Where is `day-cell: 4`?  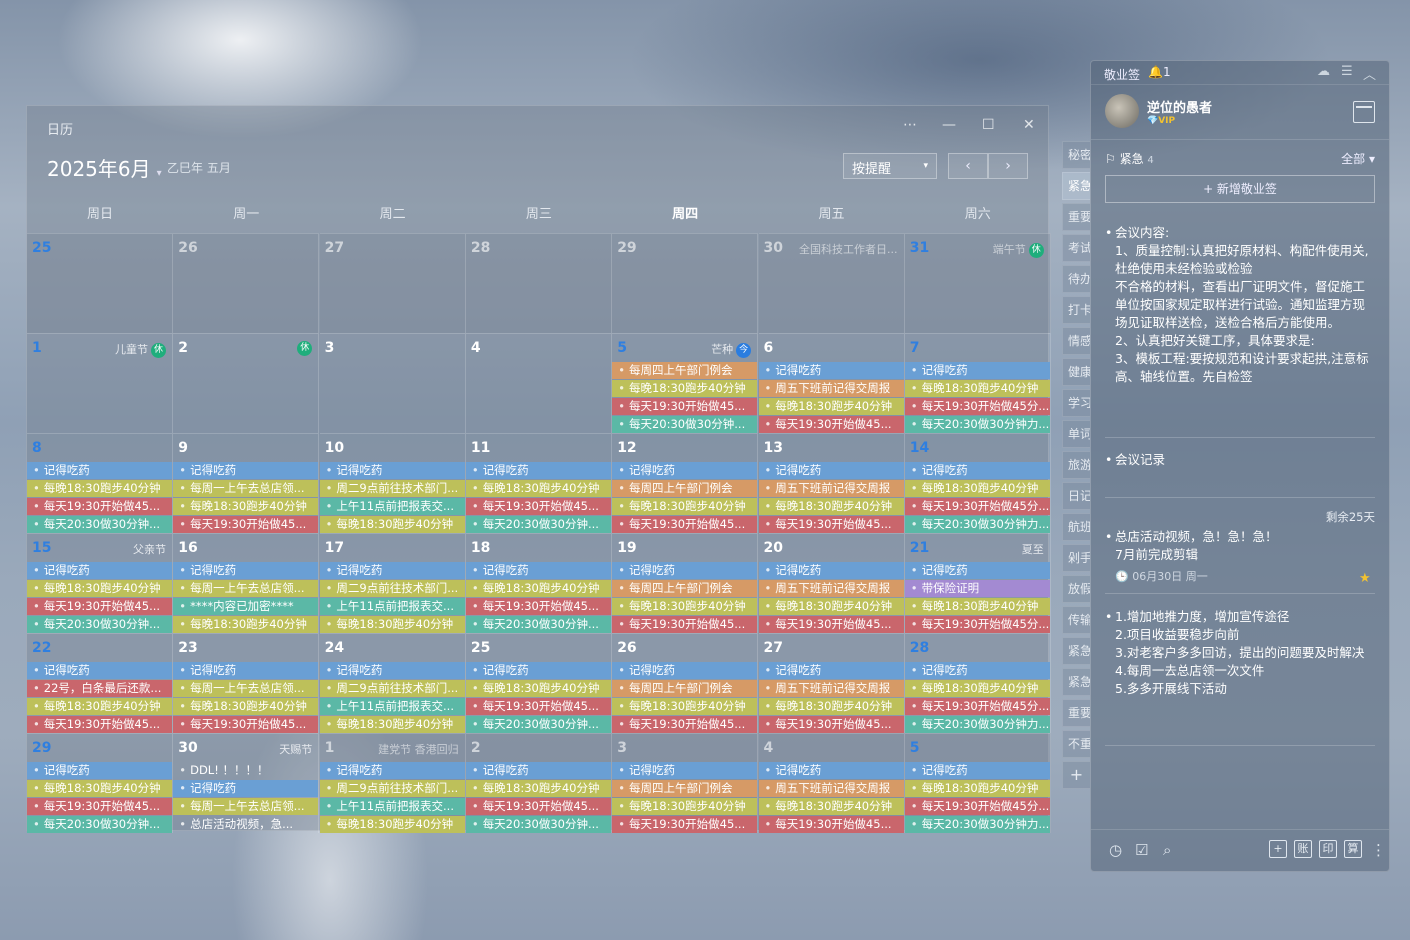
day-cell: 4 is located at coordinates (538, 383).